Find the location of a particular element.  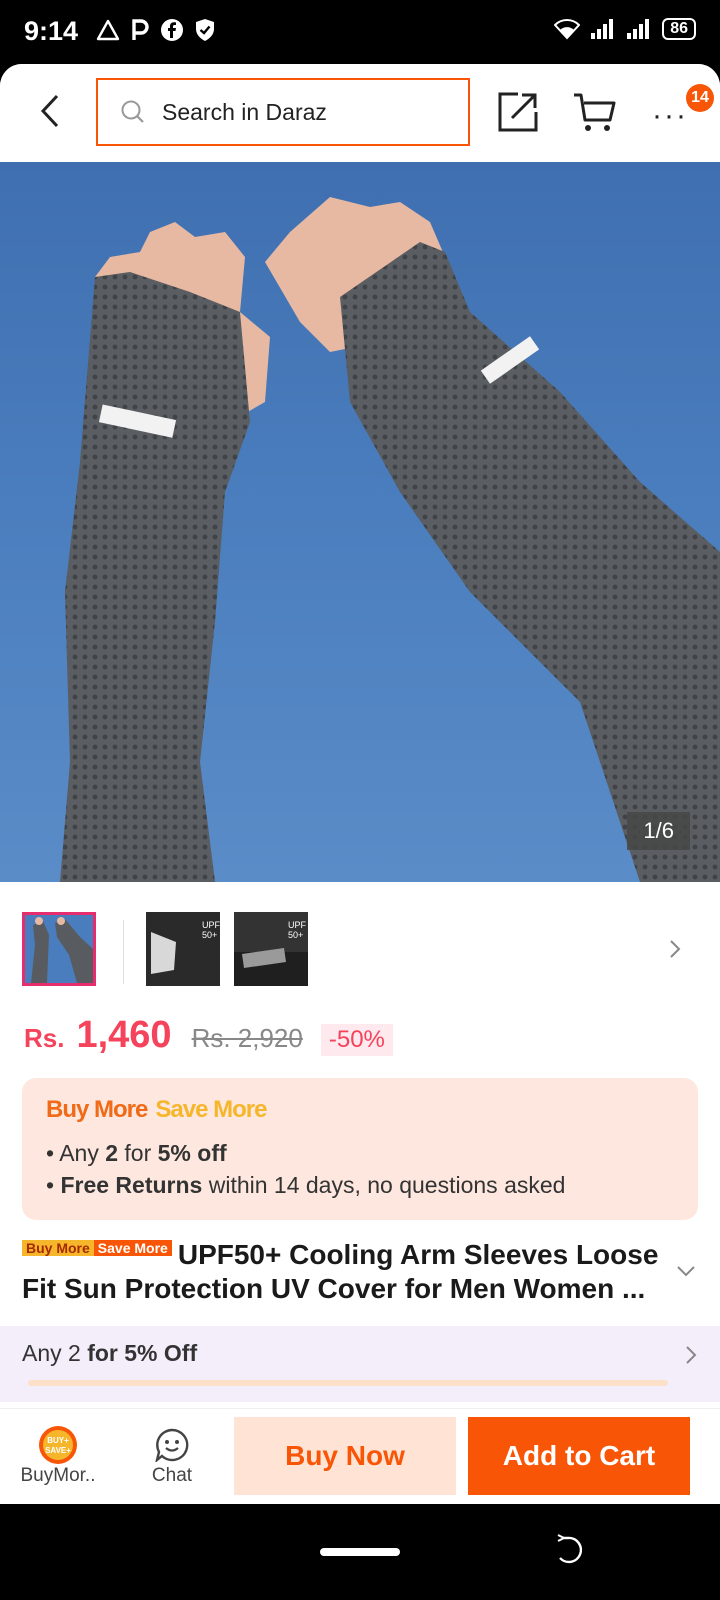

offer-chevron is located at coordinates (691, 1357).